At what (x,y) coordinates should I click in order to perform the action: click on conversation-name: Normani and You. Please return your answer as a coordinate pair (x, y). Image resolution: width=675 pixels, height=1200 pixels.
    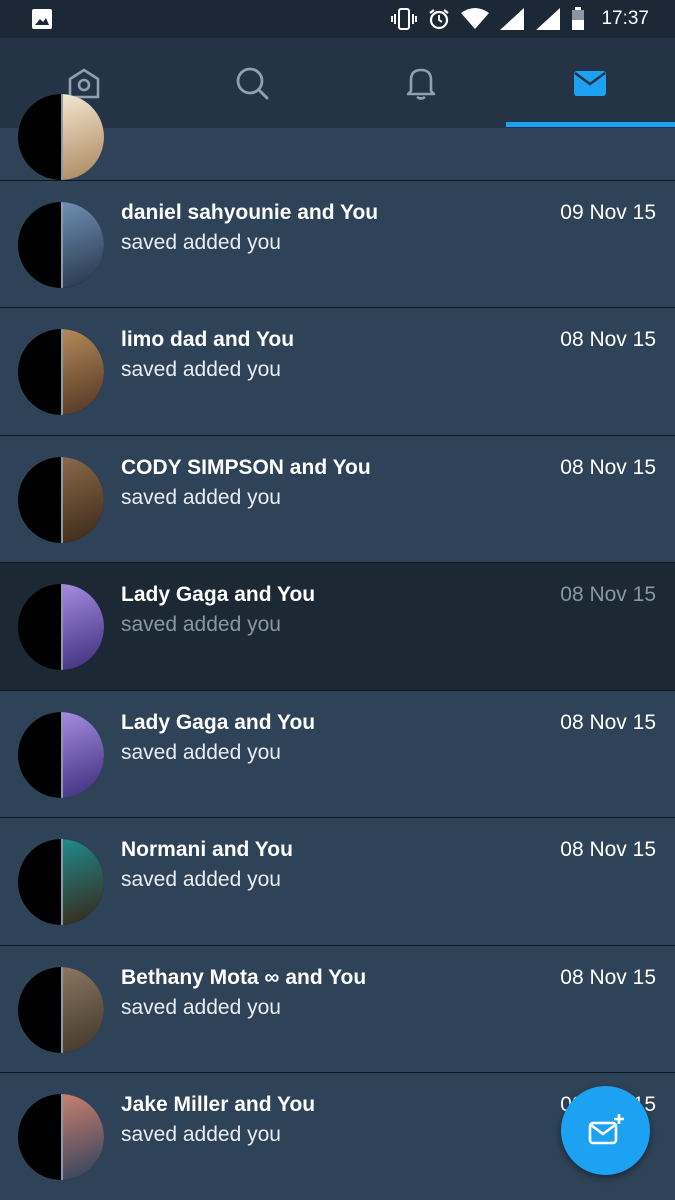
    Looking at the image, I should click on (207, 849).